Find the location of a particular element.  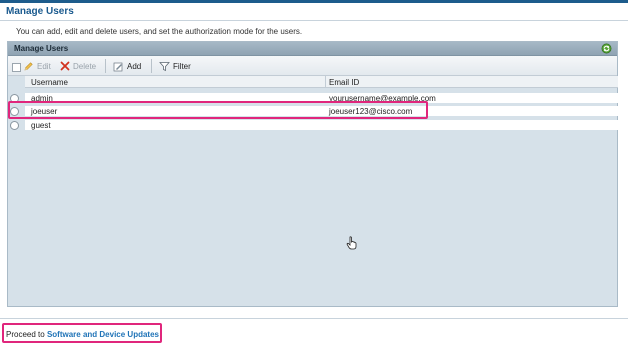

table-row: guest is located at coordinates (313, 125).